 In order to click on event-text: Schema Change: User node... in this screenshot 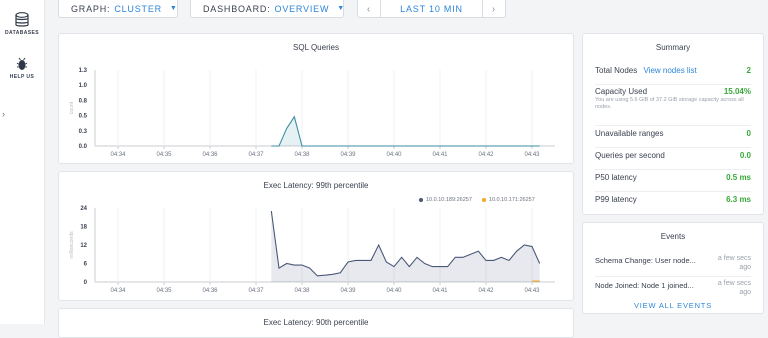, I will do `click(645, 260)`.